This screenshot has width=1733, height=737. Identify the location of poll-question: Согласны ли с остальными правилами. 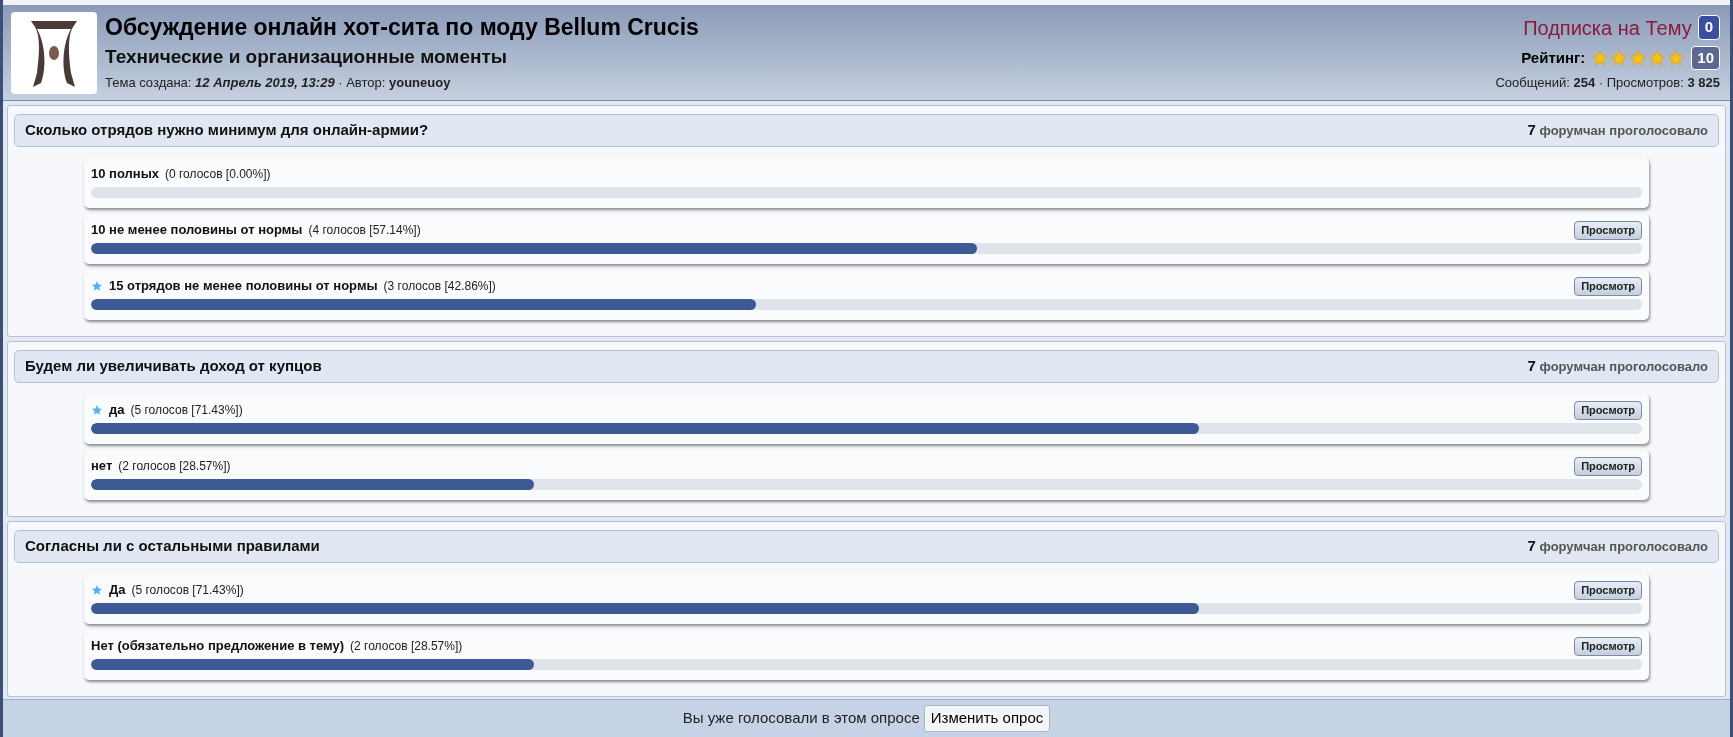
(172, 546).